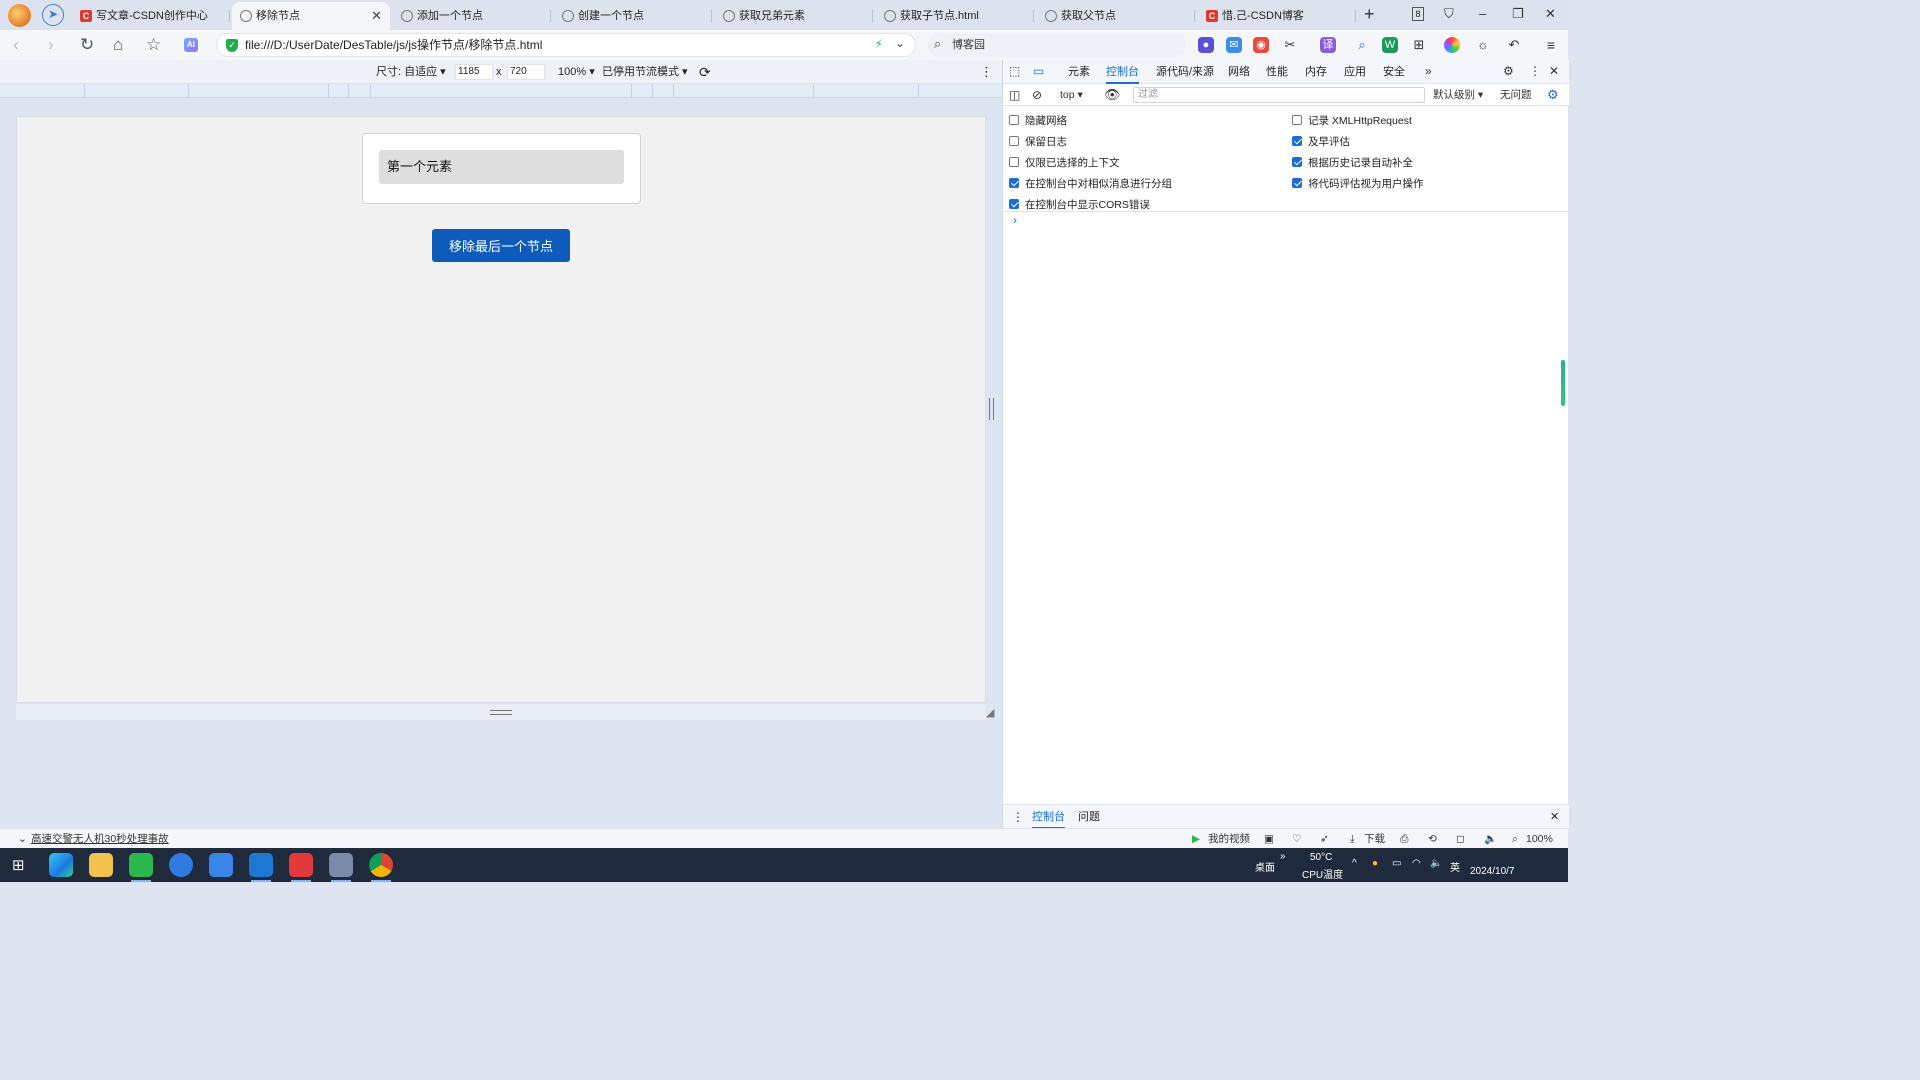 This screenshot has height=1080, width=1920. What do you see at coordinates (1116, 16) in the screenshot?
I see `tab-get-parent: 获取父节点` at bounding box center [1116, 16].